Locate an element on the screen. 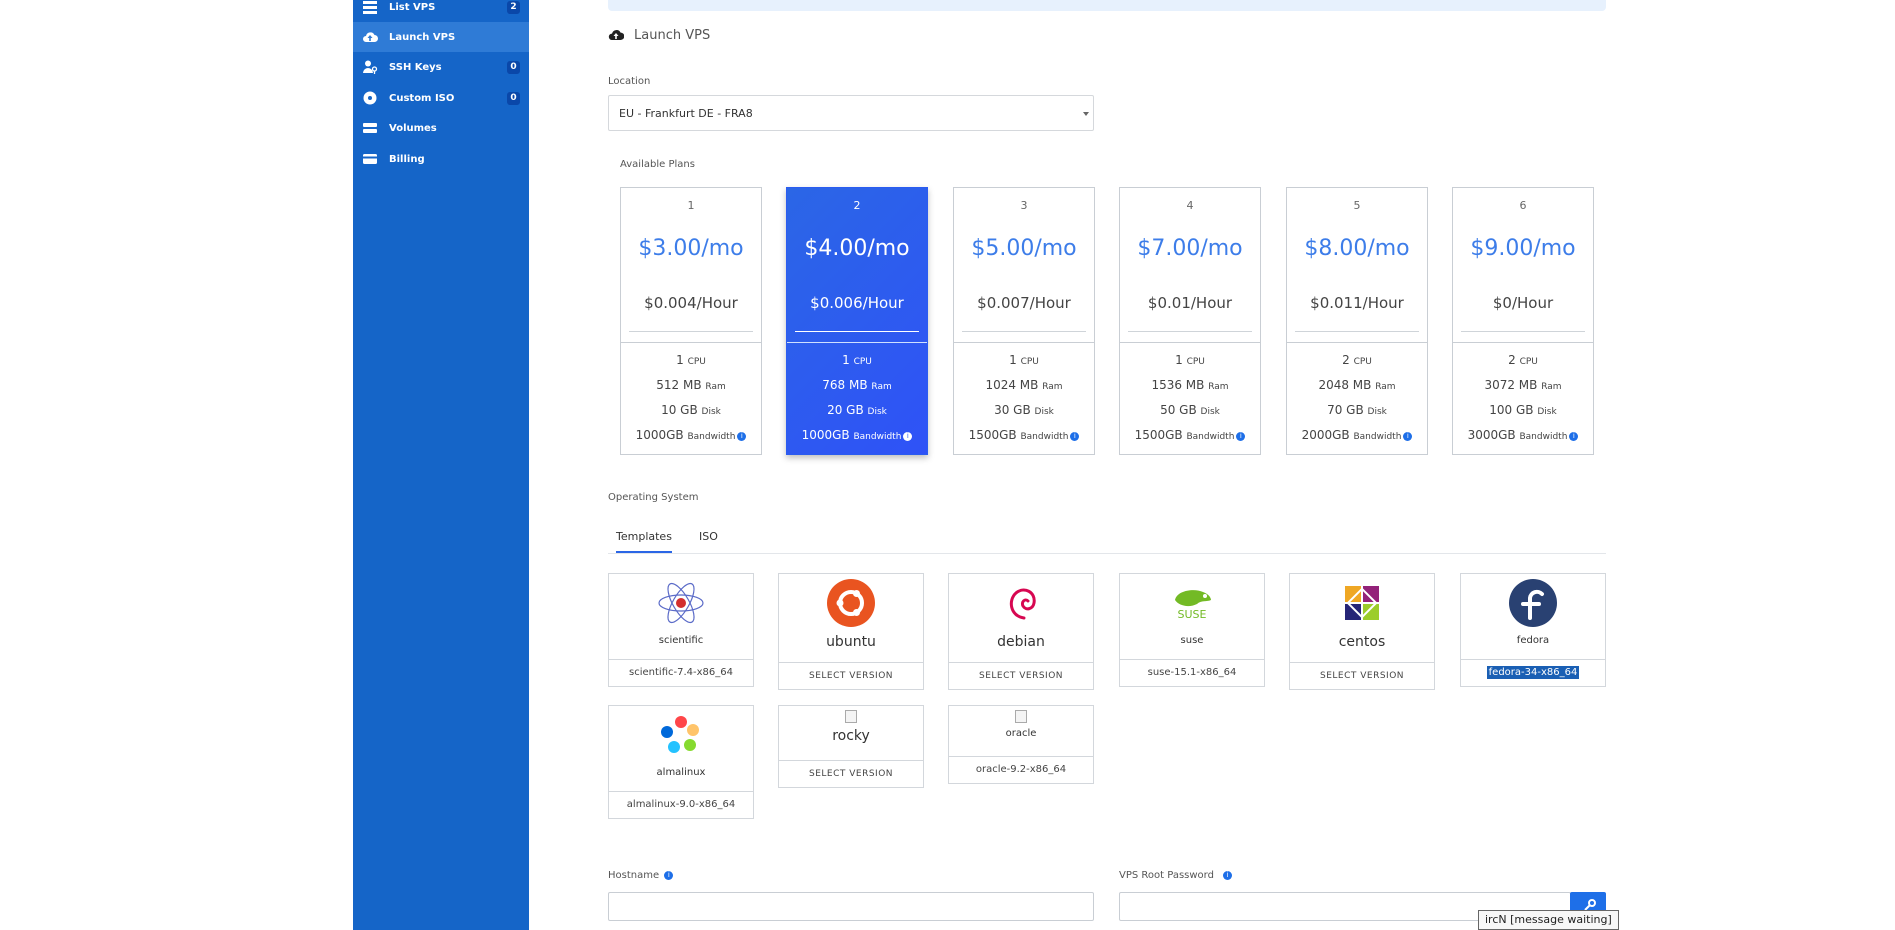  broken-image-icon is located at coordinates (851, 716).